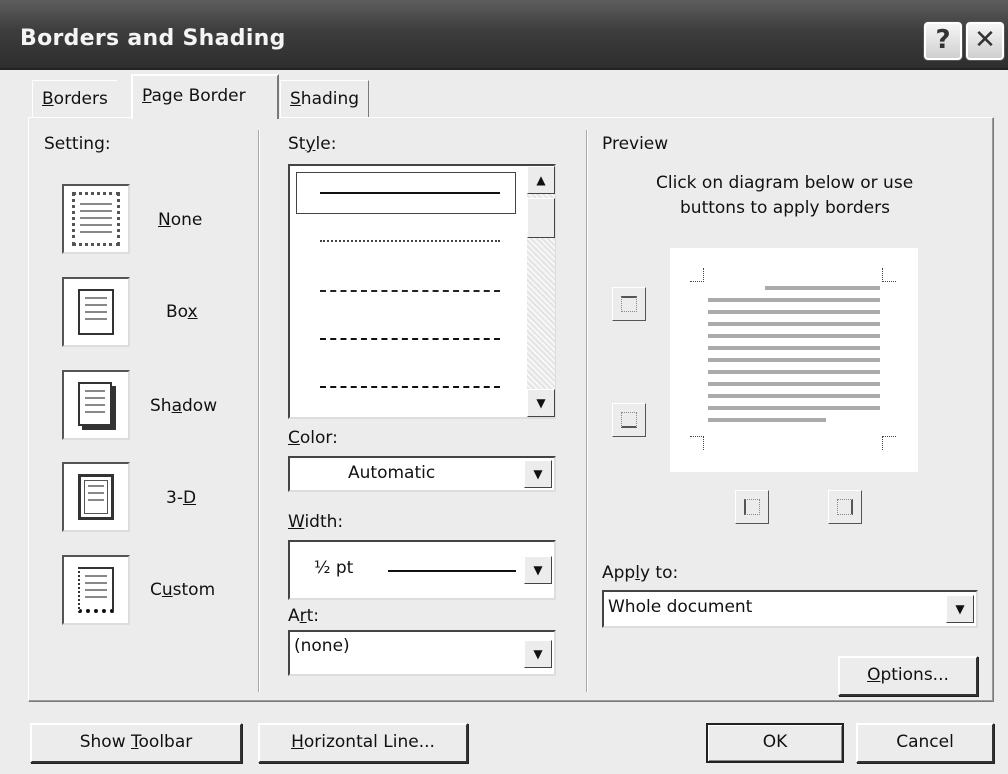  What do you see at coordinates (541, 218) in the screenshot?
I see `scroll-thumb` at bounding box center [541, 218].